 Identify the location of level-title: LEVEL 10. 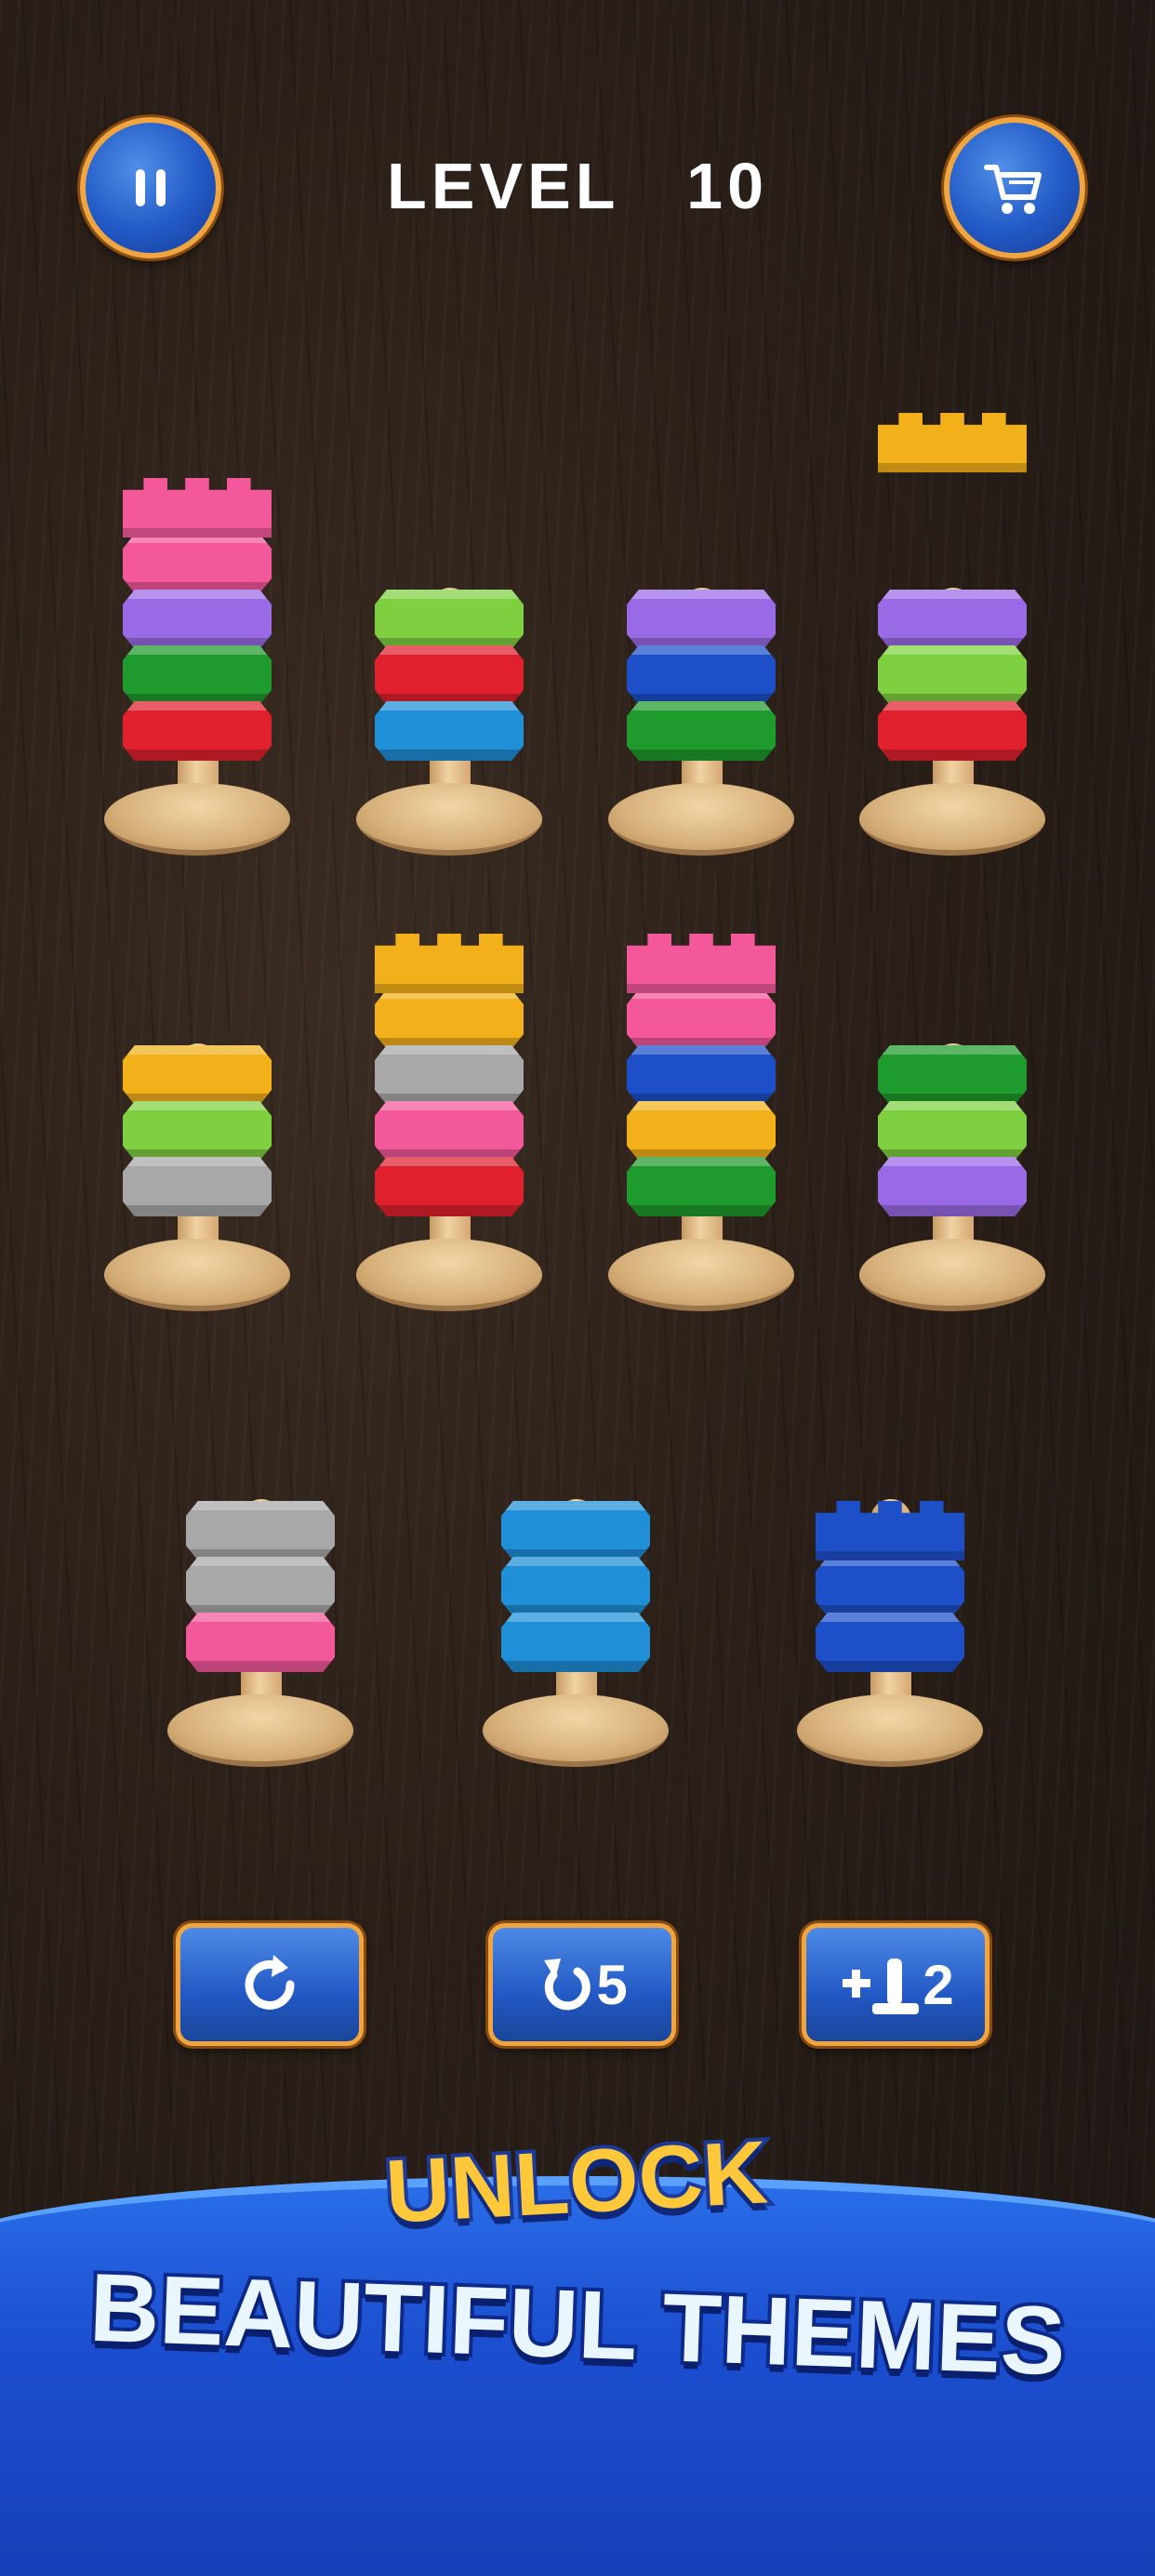
(577, 186).